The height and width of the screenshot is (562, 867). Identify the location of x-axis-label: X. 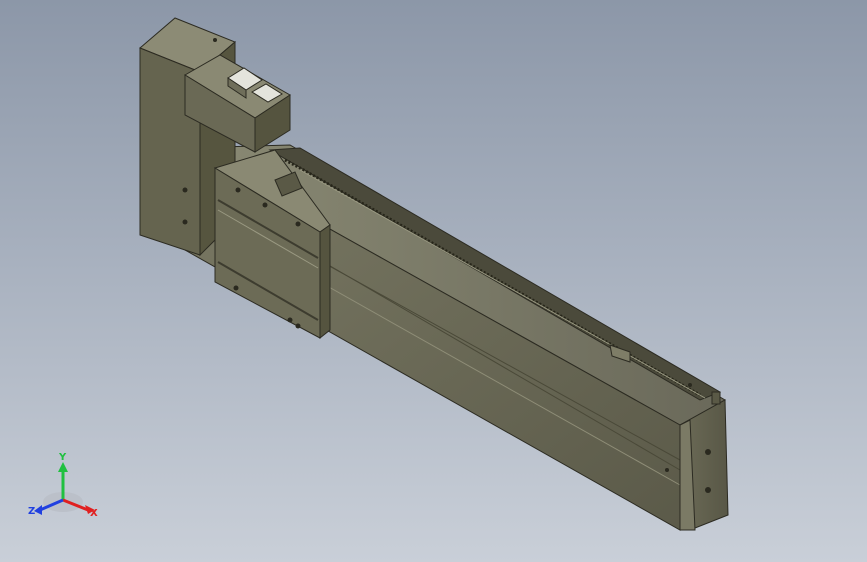
(94, 513).